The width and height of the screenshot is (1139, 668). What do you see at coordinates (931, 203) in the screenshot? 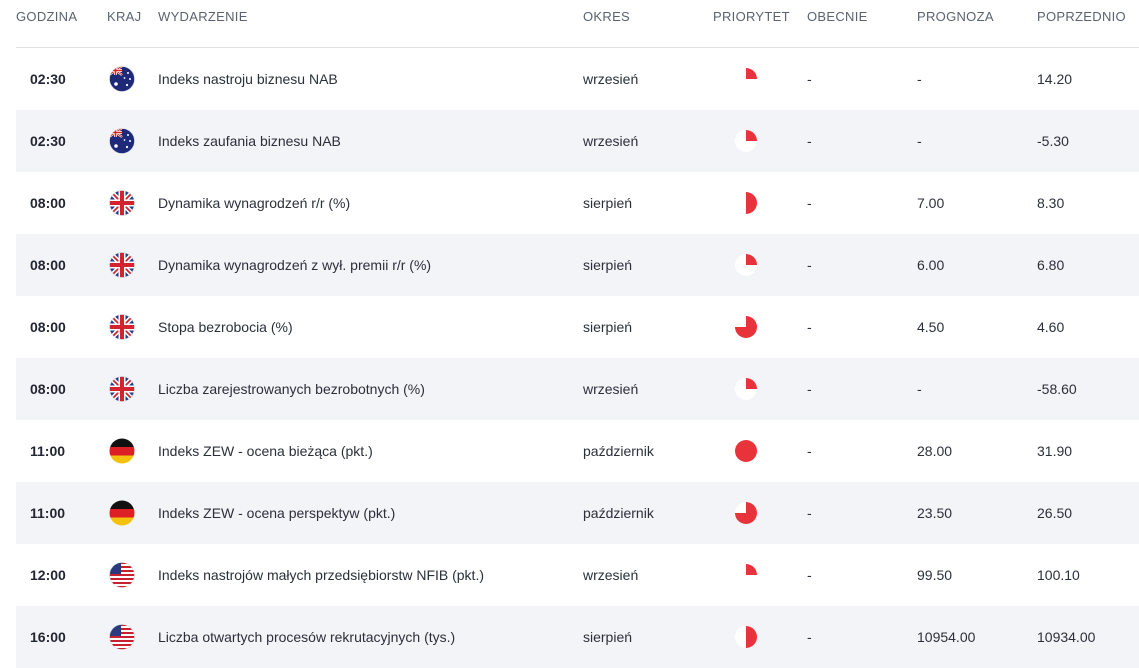
I see `forecast-value: 7.00` at bounding box center [931, 203].